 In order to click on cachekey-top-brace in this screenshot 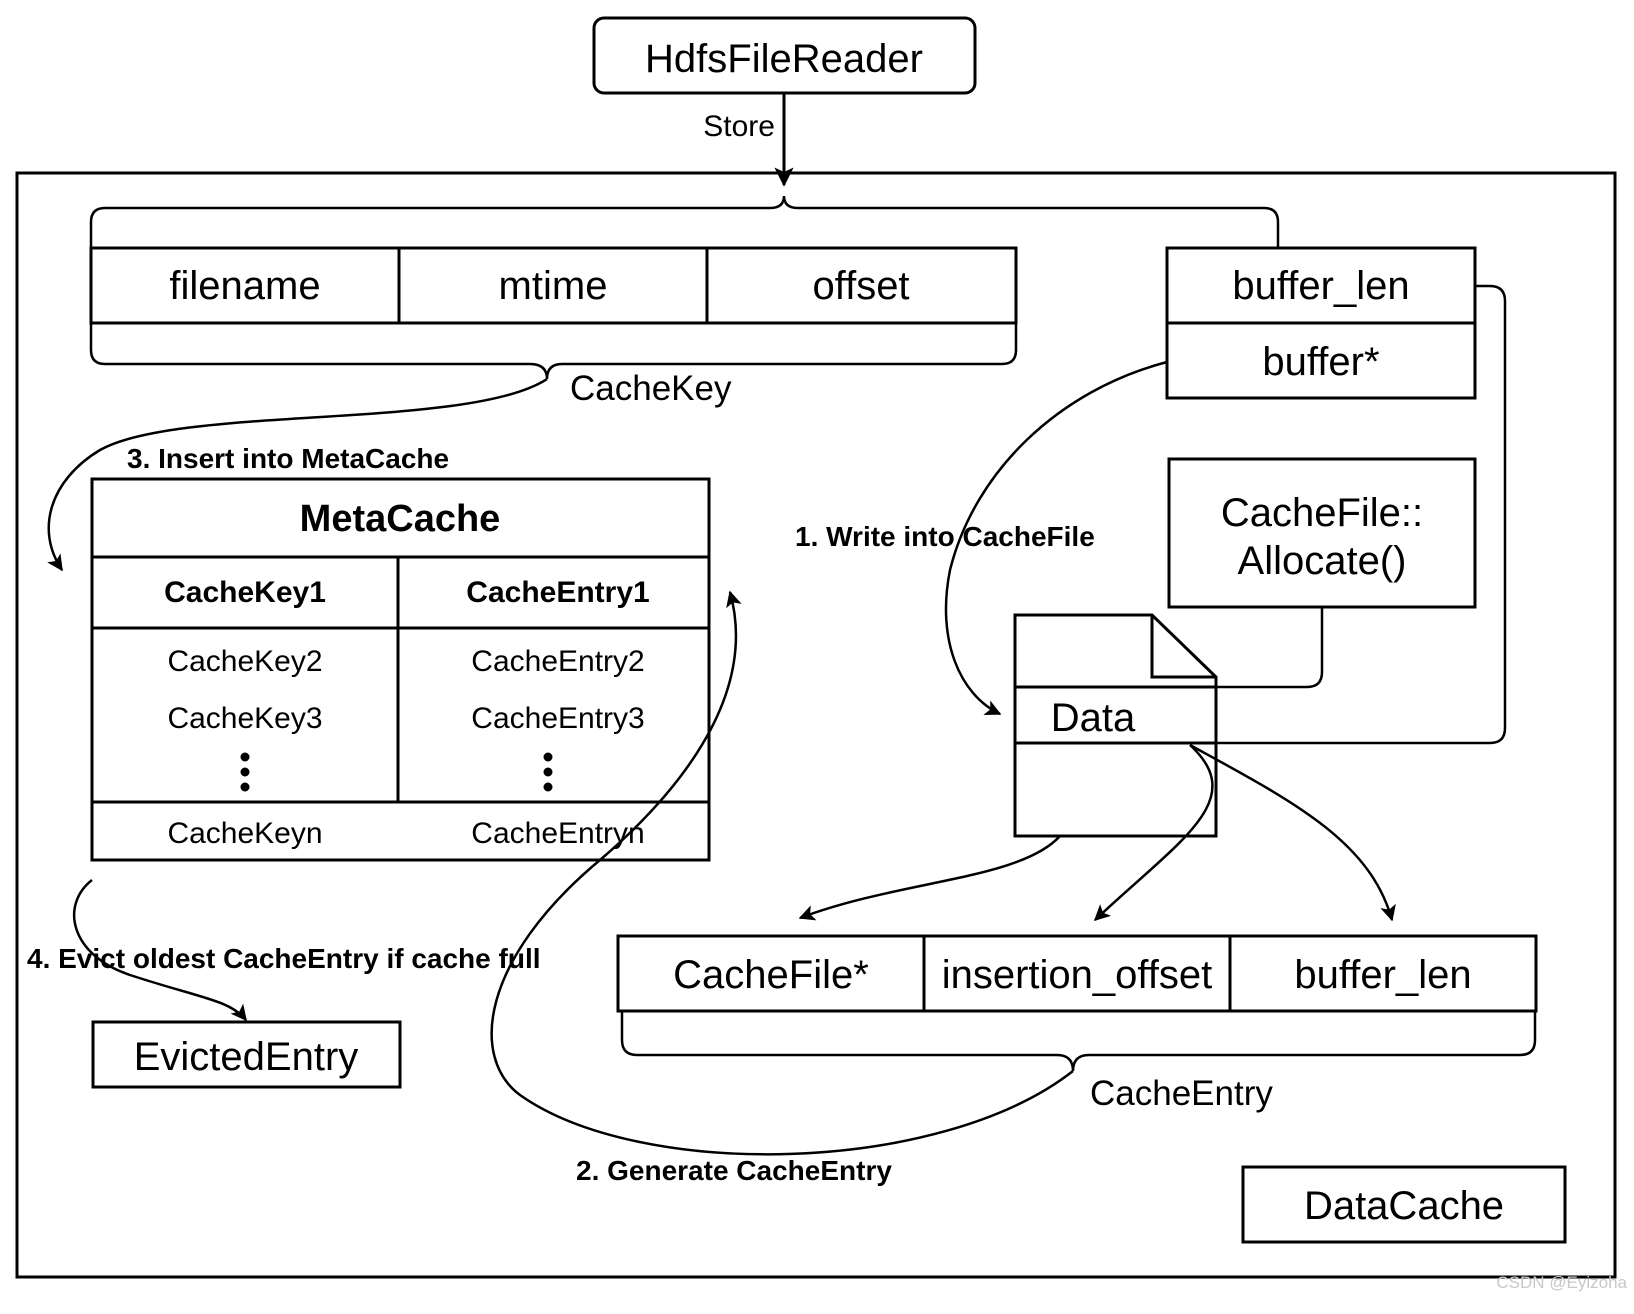, I will do `click(684, 221)`.